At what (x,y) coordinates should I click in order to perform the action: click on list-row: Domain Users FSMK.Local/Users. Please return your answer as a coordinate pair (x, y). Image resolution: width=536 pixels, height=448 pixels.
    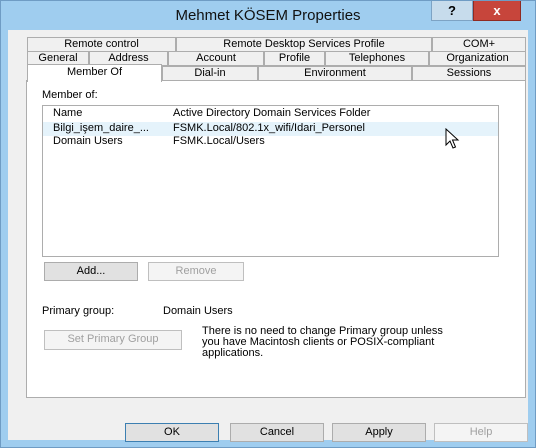
    Looking at the image, I should click on (270, 142).